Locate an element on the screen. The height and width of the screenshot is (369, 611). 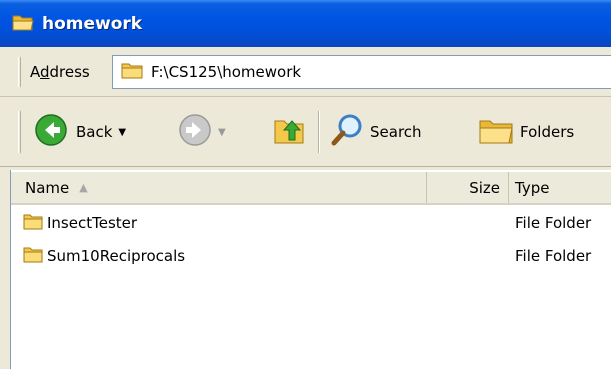
column-header-size: Size is located at coordinates (468, 187).